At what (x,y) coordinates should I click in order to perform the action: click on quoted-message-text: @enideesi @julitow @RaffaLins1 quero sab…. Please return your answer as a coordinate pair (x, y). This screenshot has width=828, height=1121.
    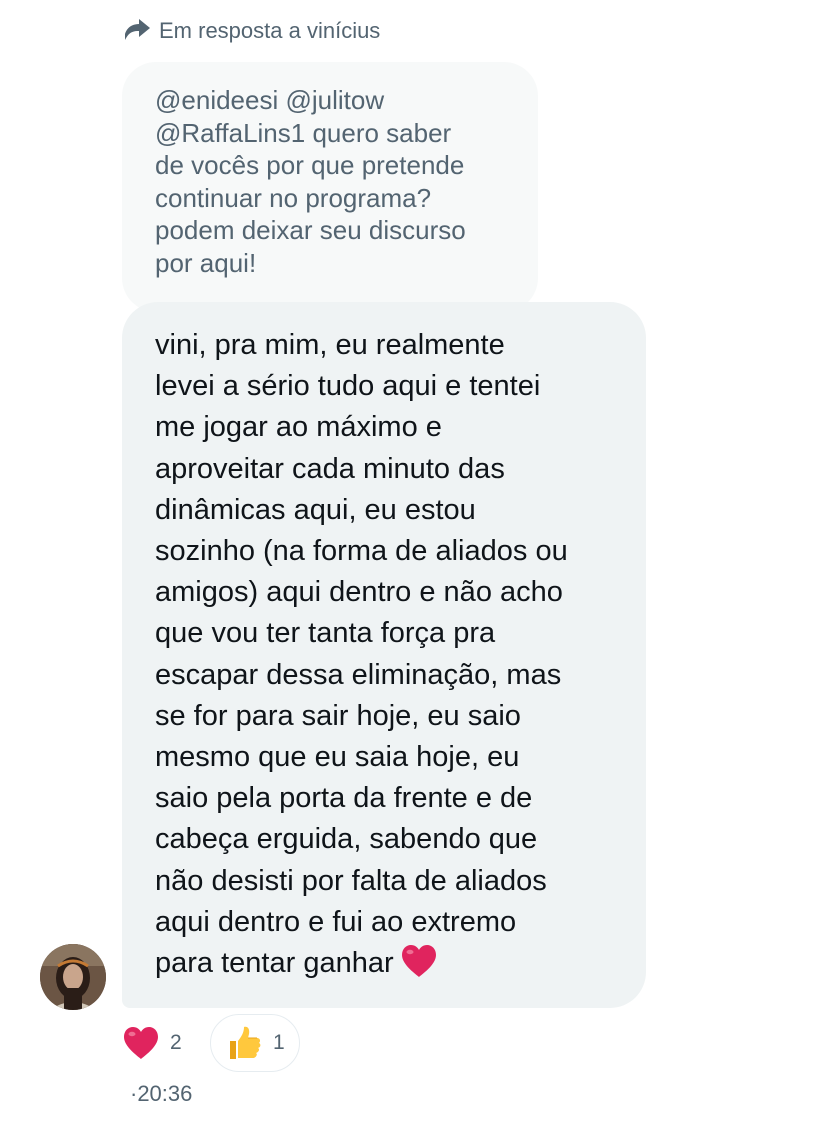
    Looking at the image, I should click on (310, 181).